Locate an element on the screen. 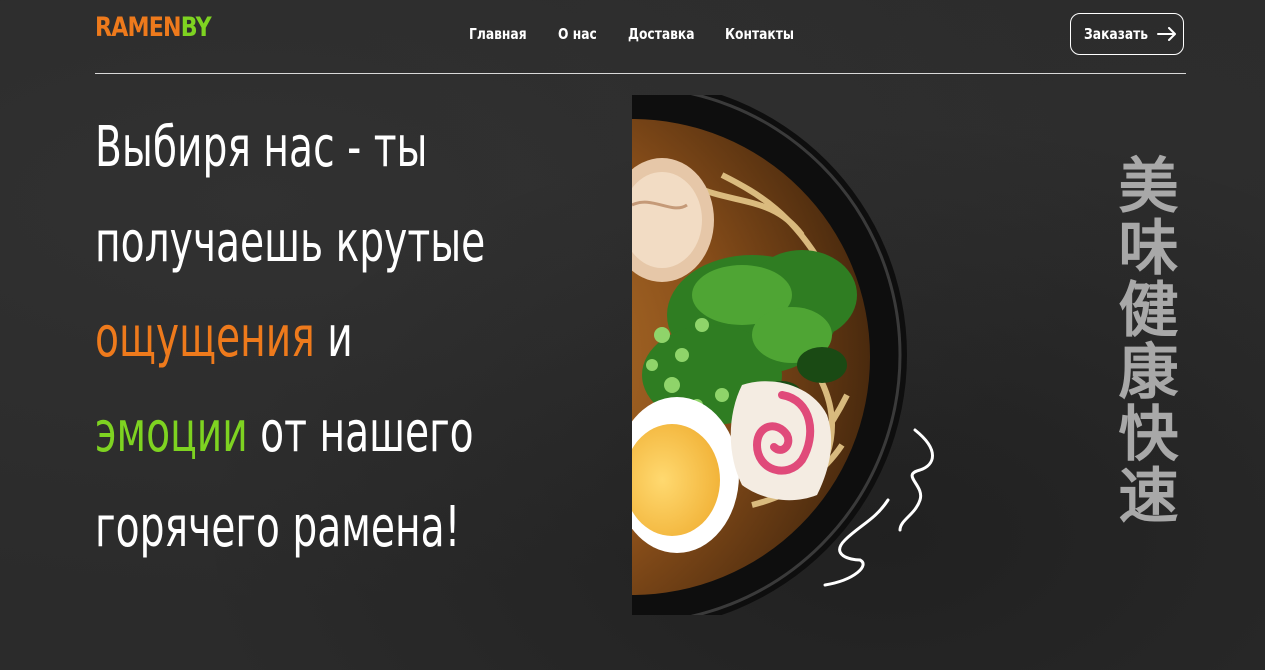  vertical-chinese-text: 美味健康快速 is located at coordinates (1143, 340).